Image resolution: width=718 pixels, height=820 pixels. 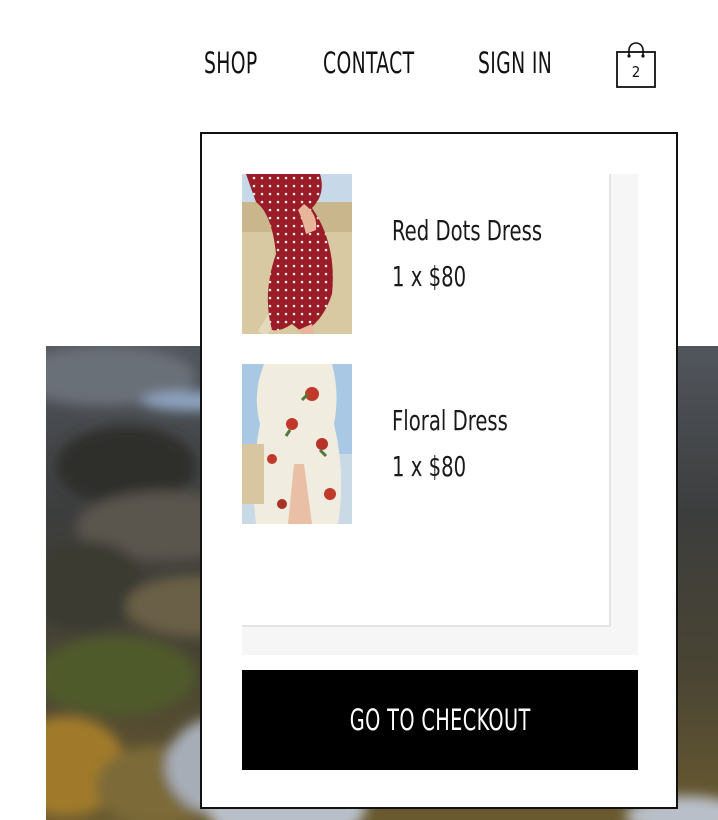 What do you see at coordinates (515, 63) in the screenshot?
I see `nav-link-sign-in: SIGN IN` at bounding box center [515, 63].